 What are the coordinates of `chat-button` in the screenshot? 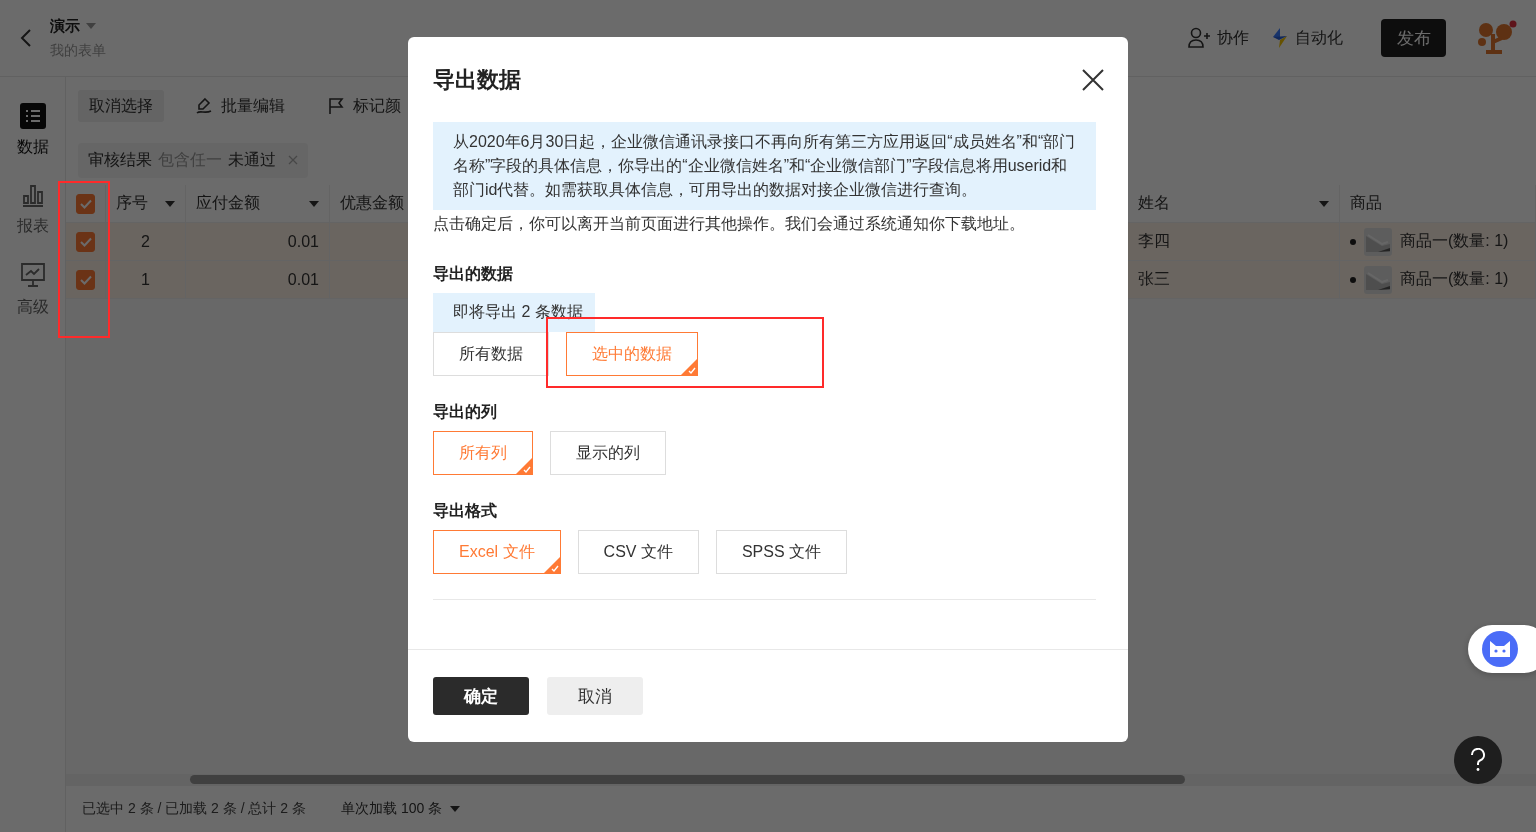 It's located at (1502, 649).